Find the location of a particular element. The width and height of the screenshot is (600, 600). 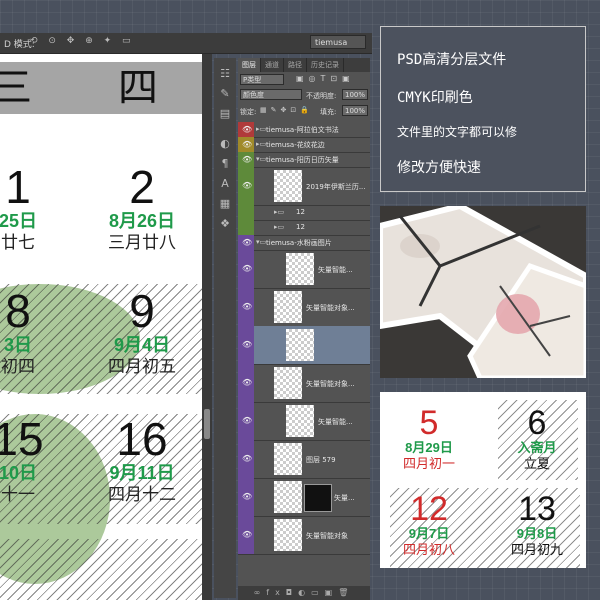

panel-tabs: 图层 通道 路径 历史记录 is located at coordinates (304, 65).